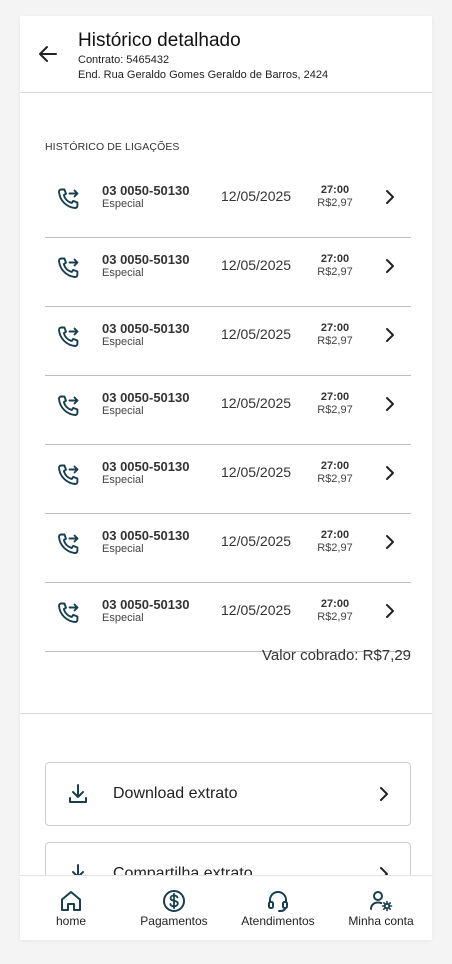  I want to click on nav-item-home: home, so click(70, 908).